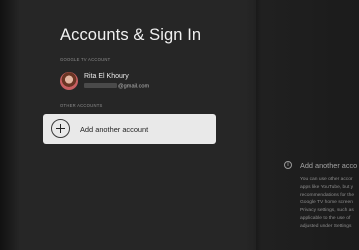 The height and width of the screenshot is (250, 359). Describe the element at coordinates (327, 195) in the screenshot. I see `info-body-line: recommendations for the` at that location.